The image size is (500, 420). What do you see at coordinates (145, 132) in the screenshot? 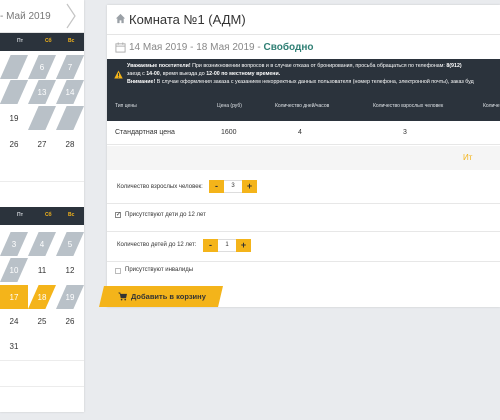
I see `table-cell: Стандартная цена` at bounding box center [145, 132].